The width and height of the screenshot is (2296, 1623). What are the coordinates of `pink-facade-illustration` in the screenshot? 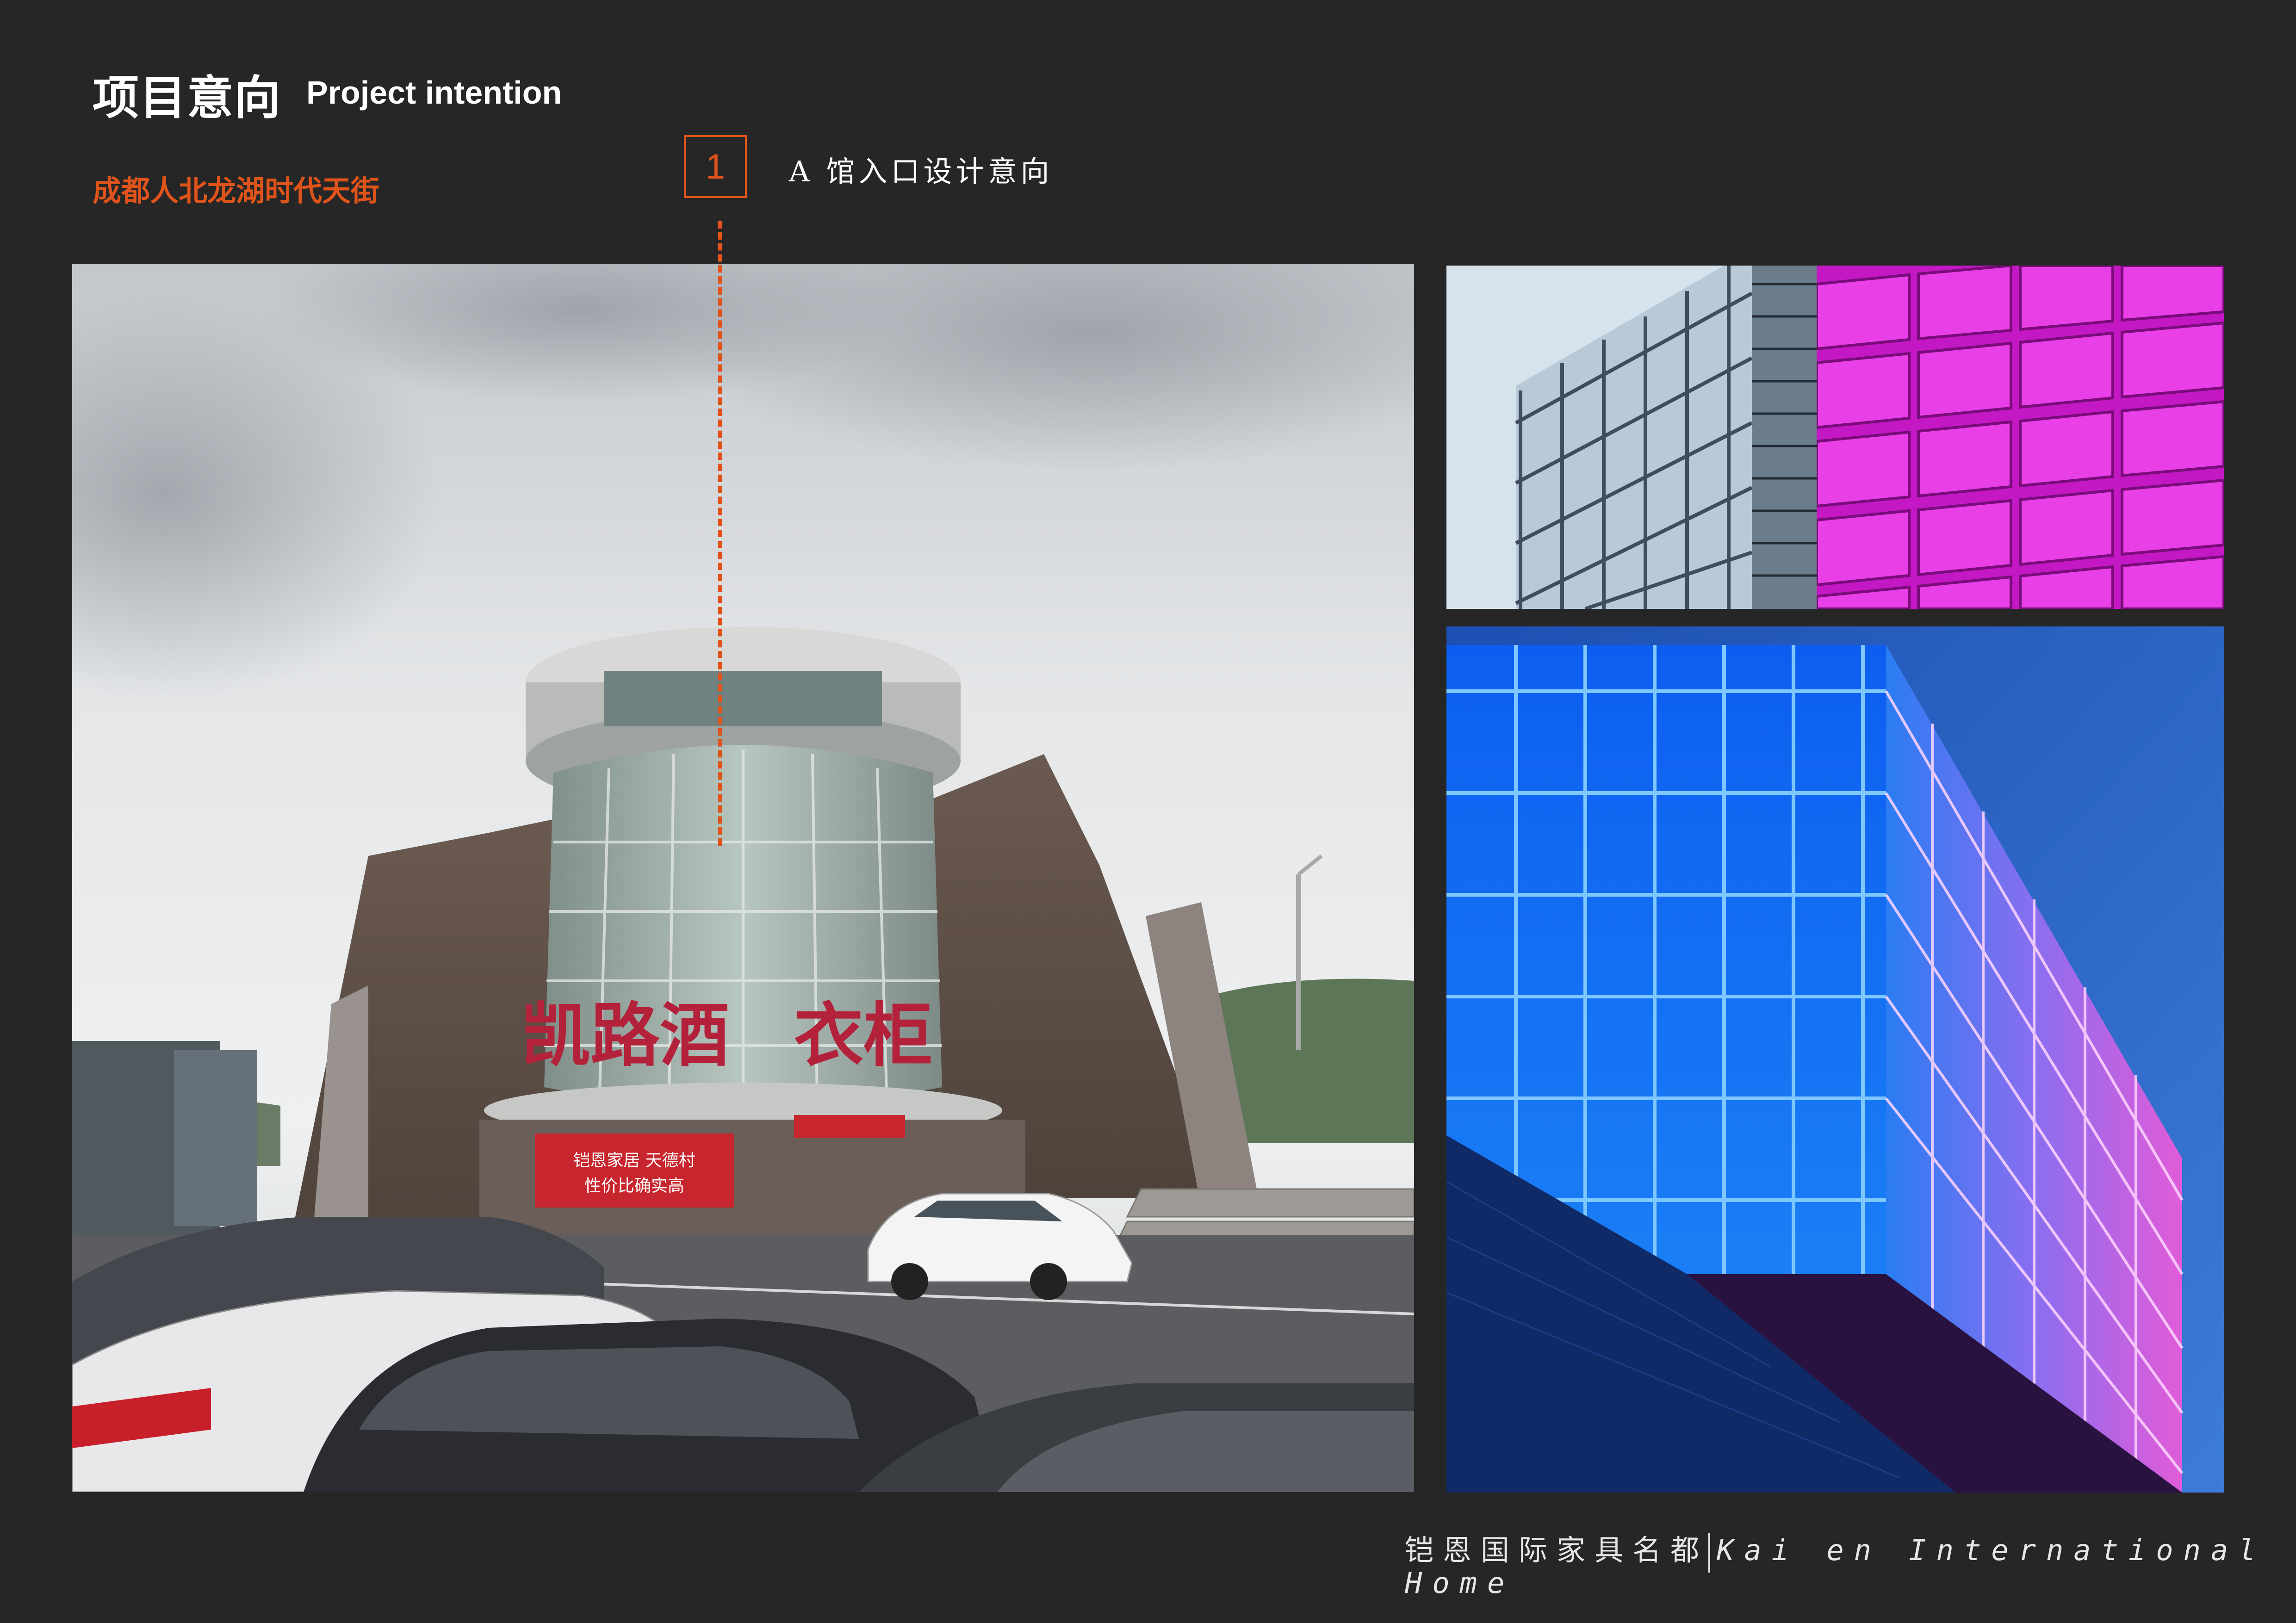 It's located at (2021, 437).